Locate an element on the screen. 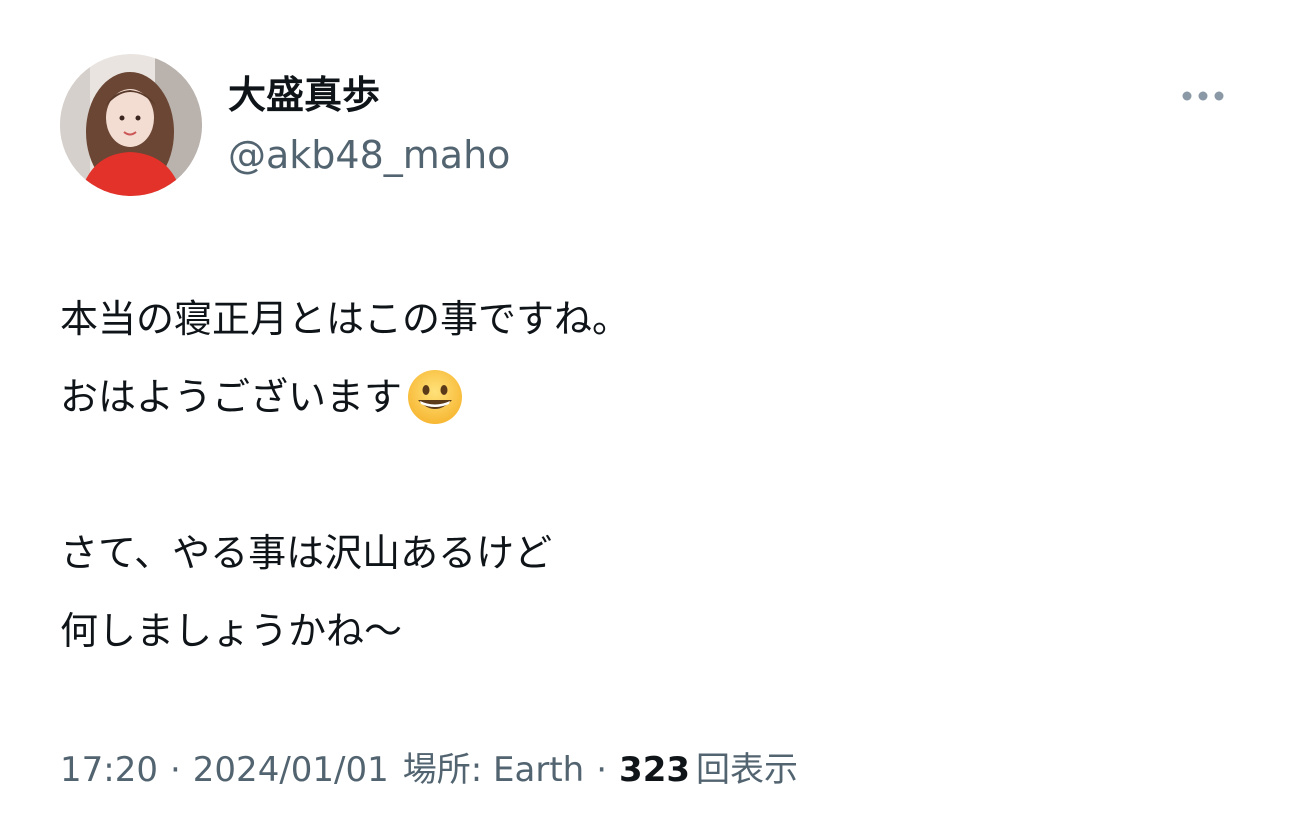 Image resolution: width=1290 pixels, height=815 pixels. tweet-line: 本当の寝正月とはこの事ですね。 is located at coordinates (650, 319).